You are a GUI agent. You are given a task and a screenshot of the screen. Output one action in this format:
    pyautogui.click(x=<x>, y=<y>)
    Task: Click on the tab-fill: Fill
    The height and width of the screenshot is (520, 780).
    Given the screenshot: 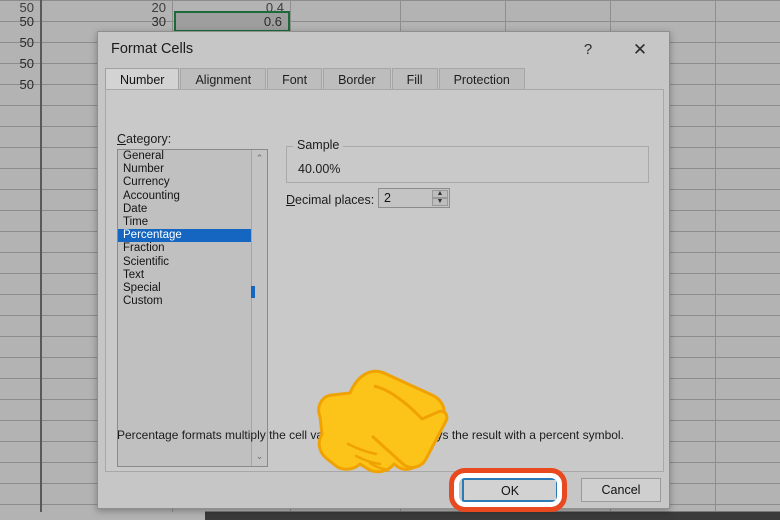 What is the action you would take?
    pyautogui.click(x=414, y=79)
    